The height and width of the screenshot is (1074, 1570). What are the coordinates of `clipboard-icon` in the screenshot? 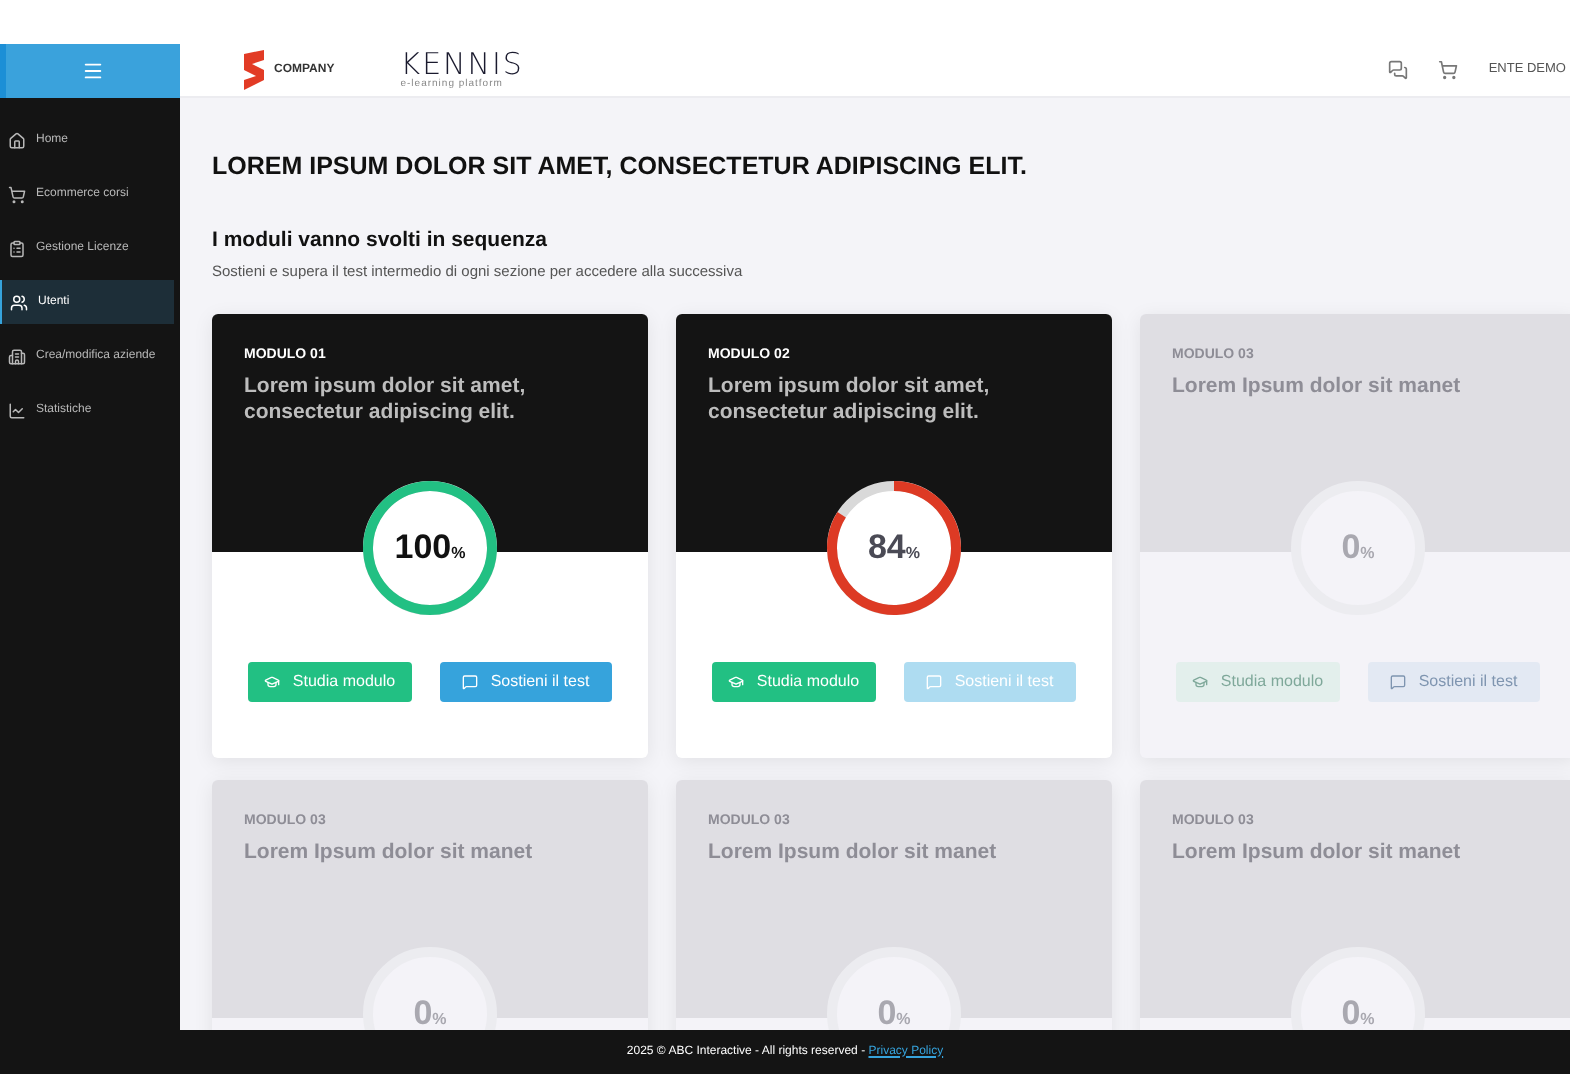 It's located at (17, 248).